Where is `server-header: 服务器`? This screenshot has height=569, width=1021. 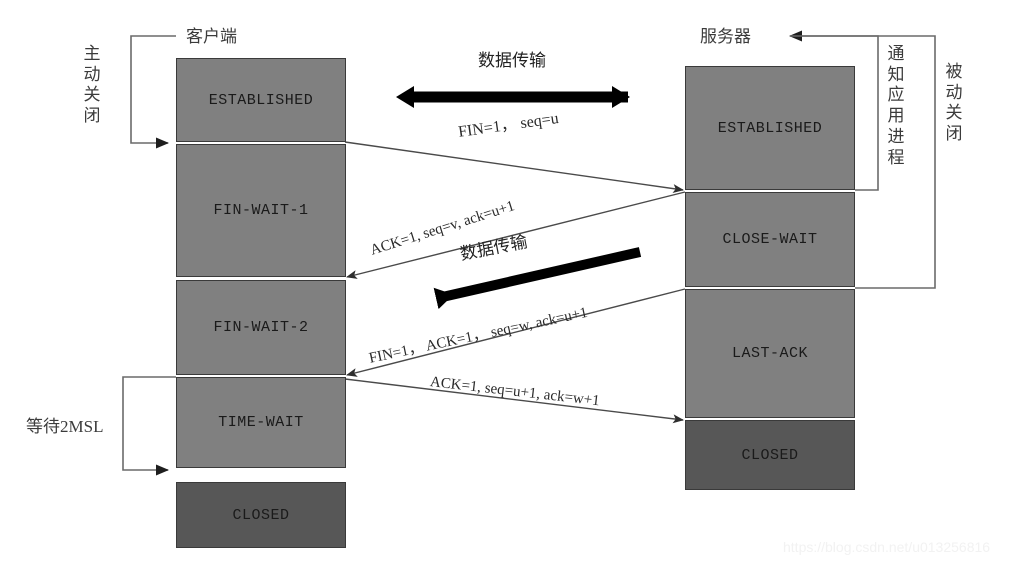 server-header: 服务器 is located at coordinates (725, 36).